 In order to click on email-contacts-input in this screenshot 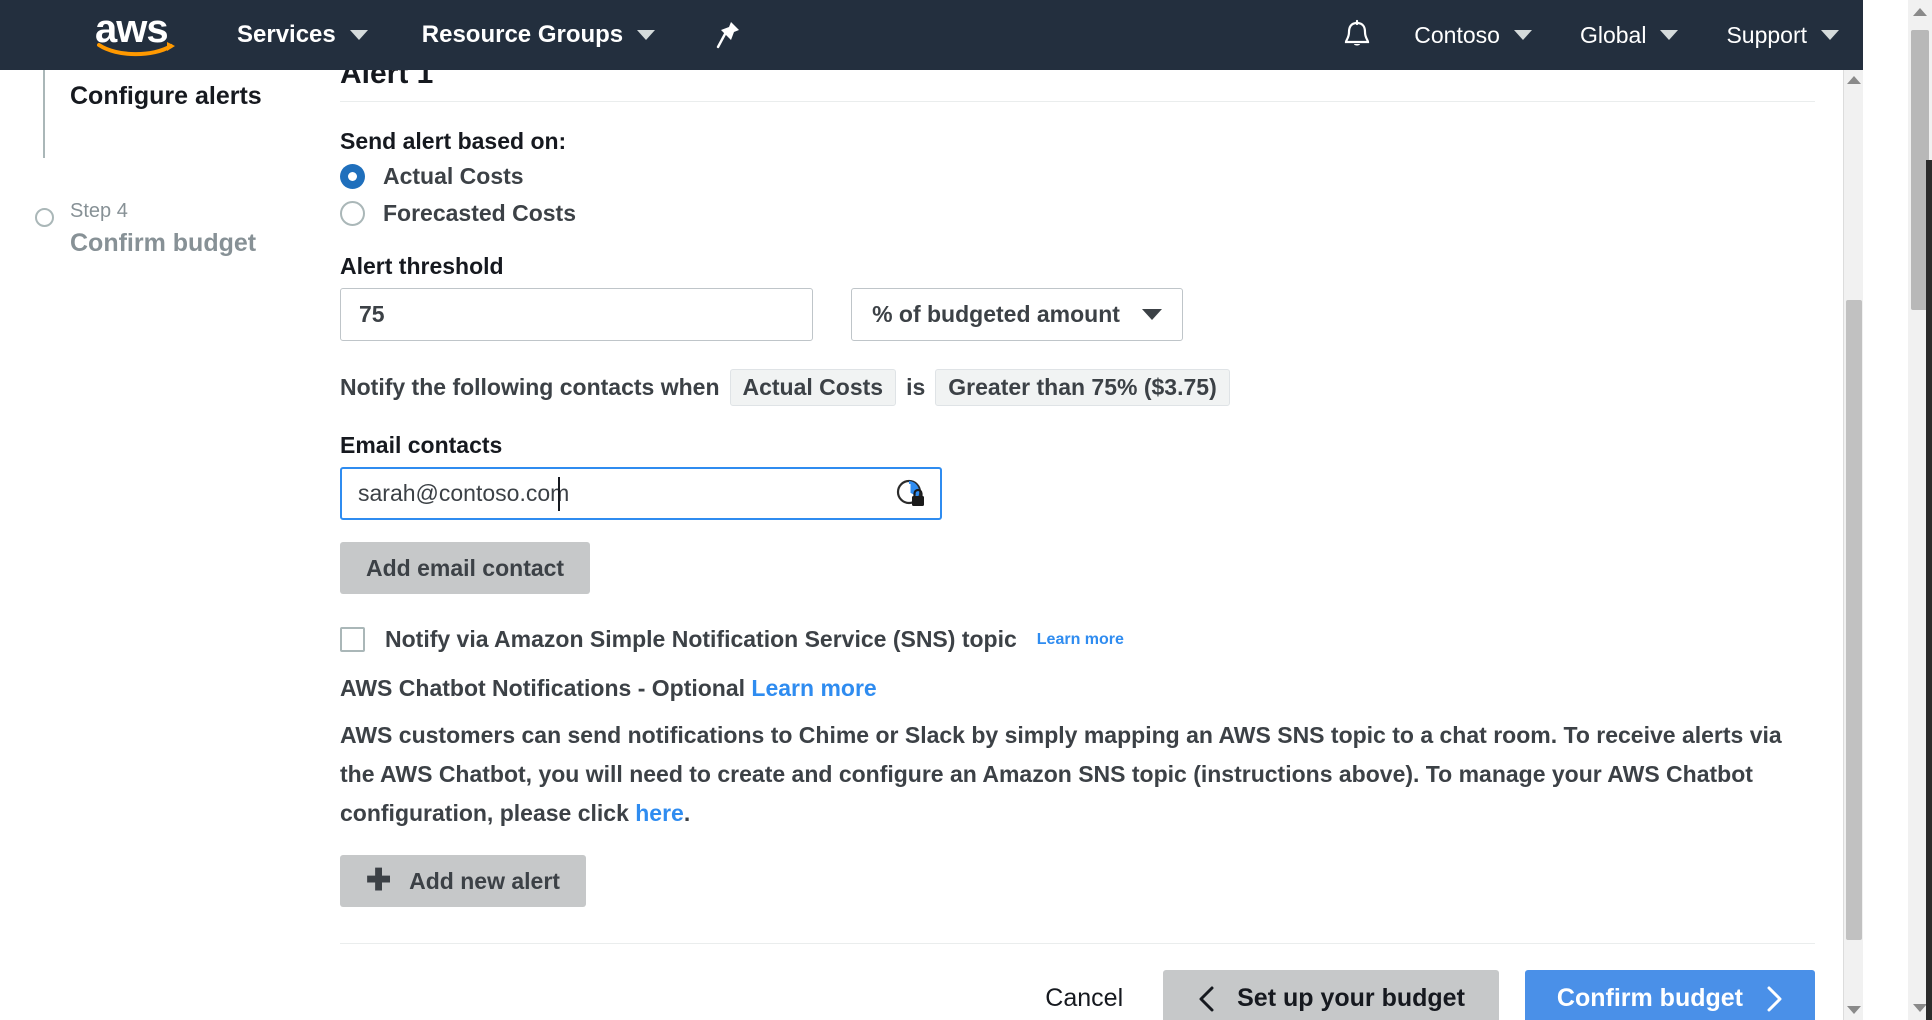, I will do `click(641, 493)`.